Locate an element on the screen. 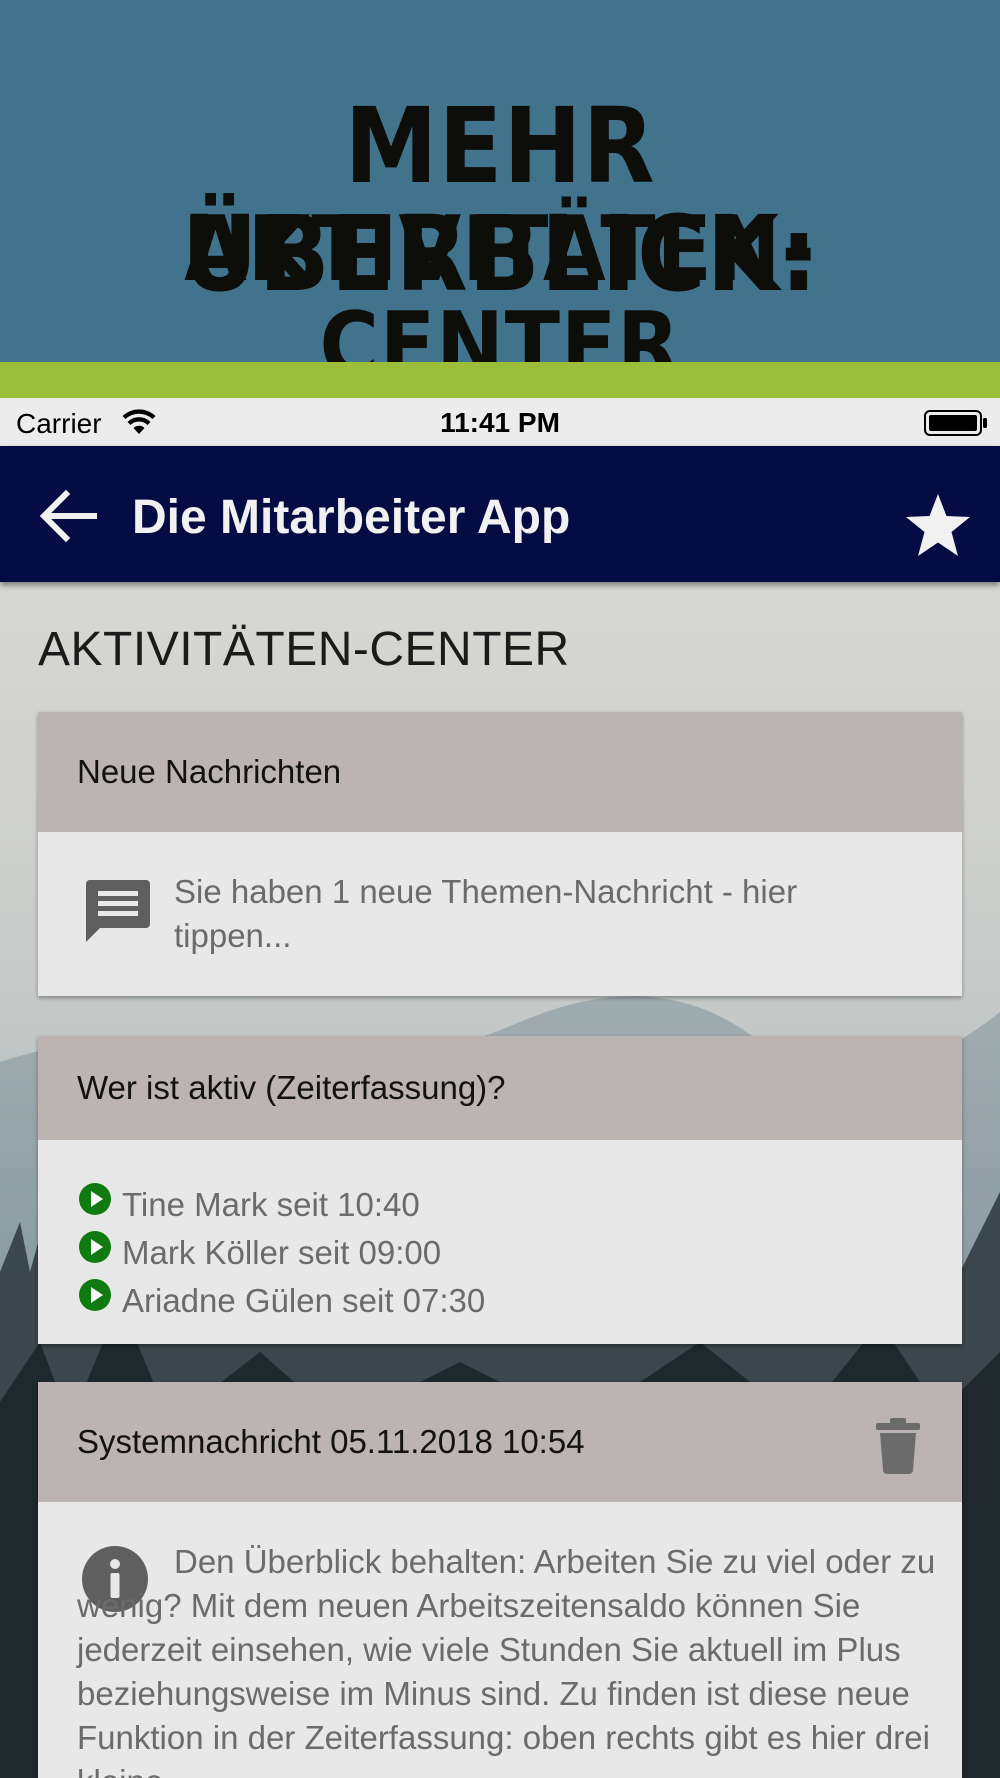 This screenshot has height=1778, width=1000. icon-indent-spacer is located at coordinates (125, 1568).